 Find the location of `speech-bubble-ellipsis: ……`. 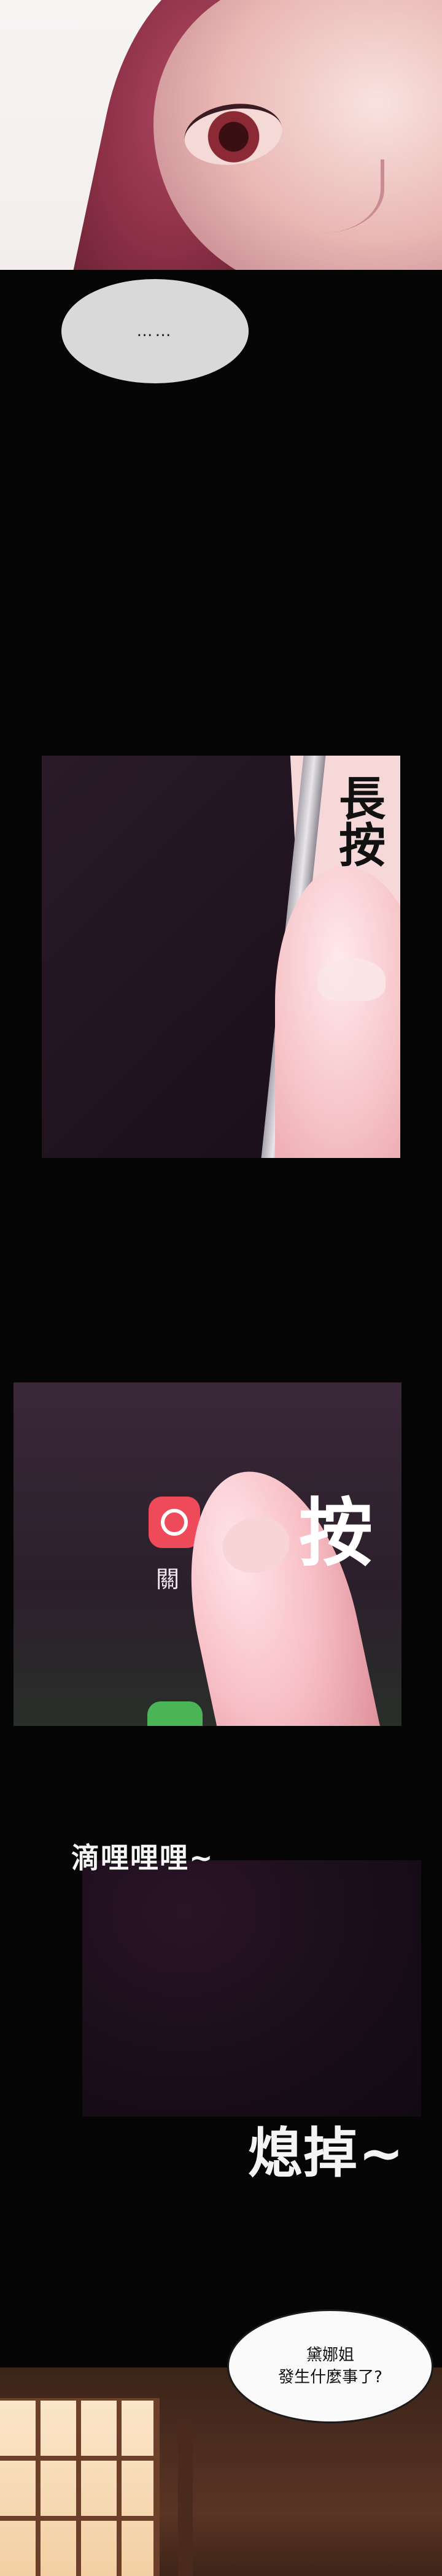

speech-bubble-ellipsis: …… is located at coordinates (155, 331).